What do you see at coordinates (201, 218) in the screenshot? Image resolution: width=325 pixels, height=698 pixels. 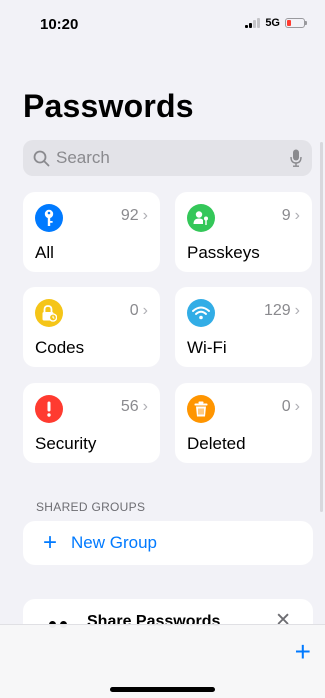 I see `person-key-icon` at bounding box center [201, 218].